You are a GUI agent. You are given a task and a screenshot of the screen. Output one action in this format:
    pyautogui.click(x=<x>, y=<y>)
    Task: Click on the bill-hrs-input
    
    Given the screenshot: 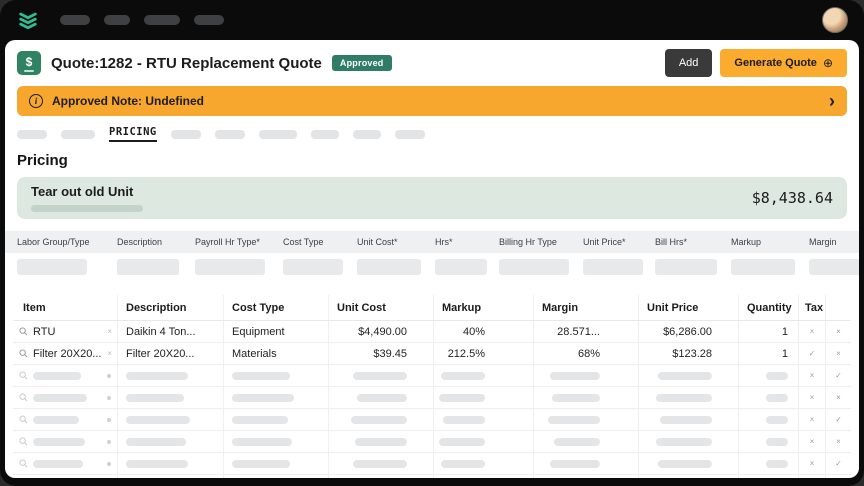 What is the action you would take?
    pyautogui.click(x=686, y=267)
    